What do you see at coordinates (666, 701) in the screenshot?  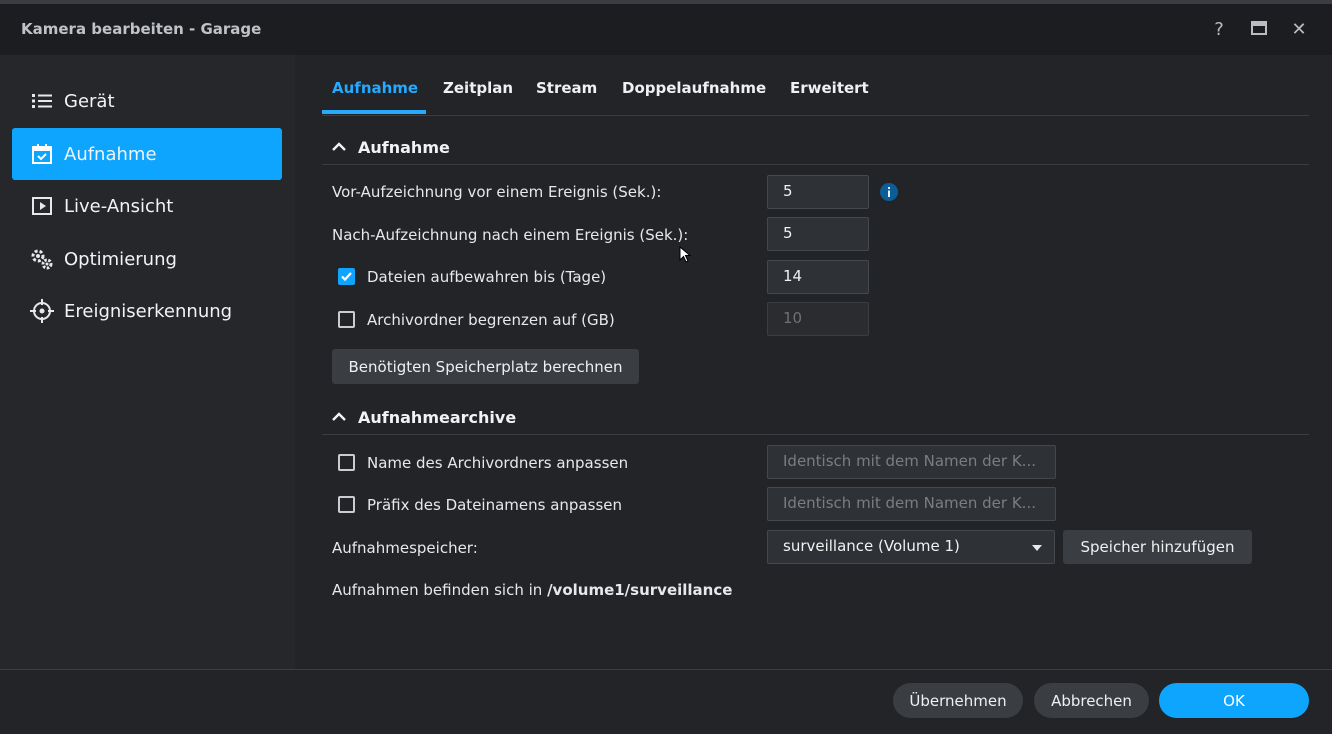 I see `dialog-footer: Übernehmen Abbrechen OK` at bounding box center [666, 701].